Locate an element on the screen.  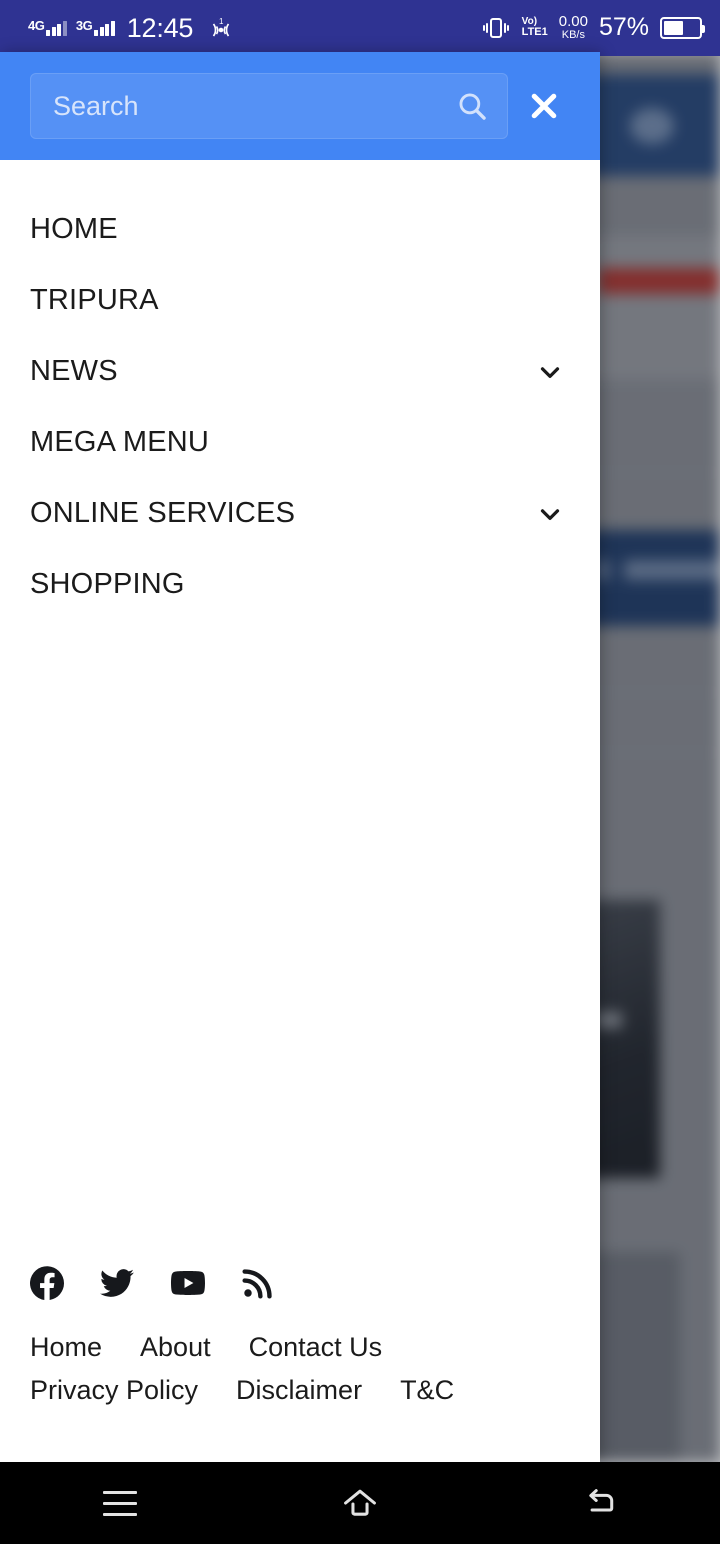
footer-link-contact-us: Contact Us is located at coordinates (316, 1347).